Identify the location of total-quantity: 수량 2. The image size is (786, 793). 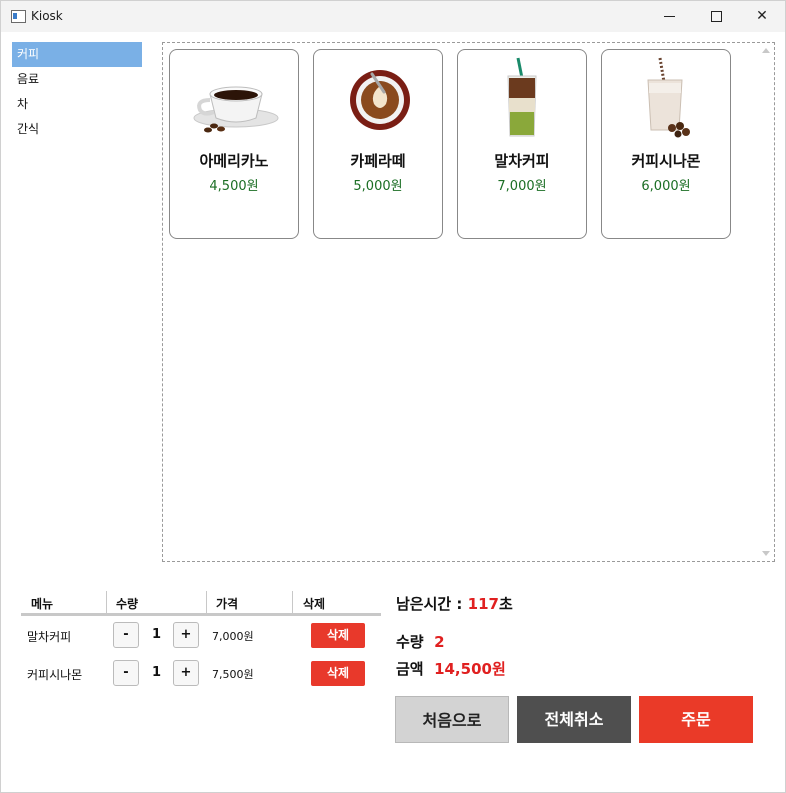
(420, 641).